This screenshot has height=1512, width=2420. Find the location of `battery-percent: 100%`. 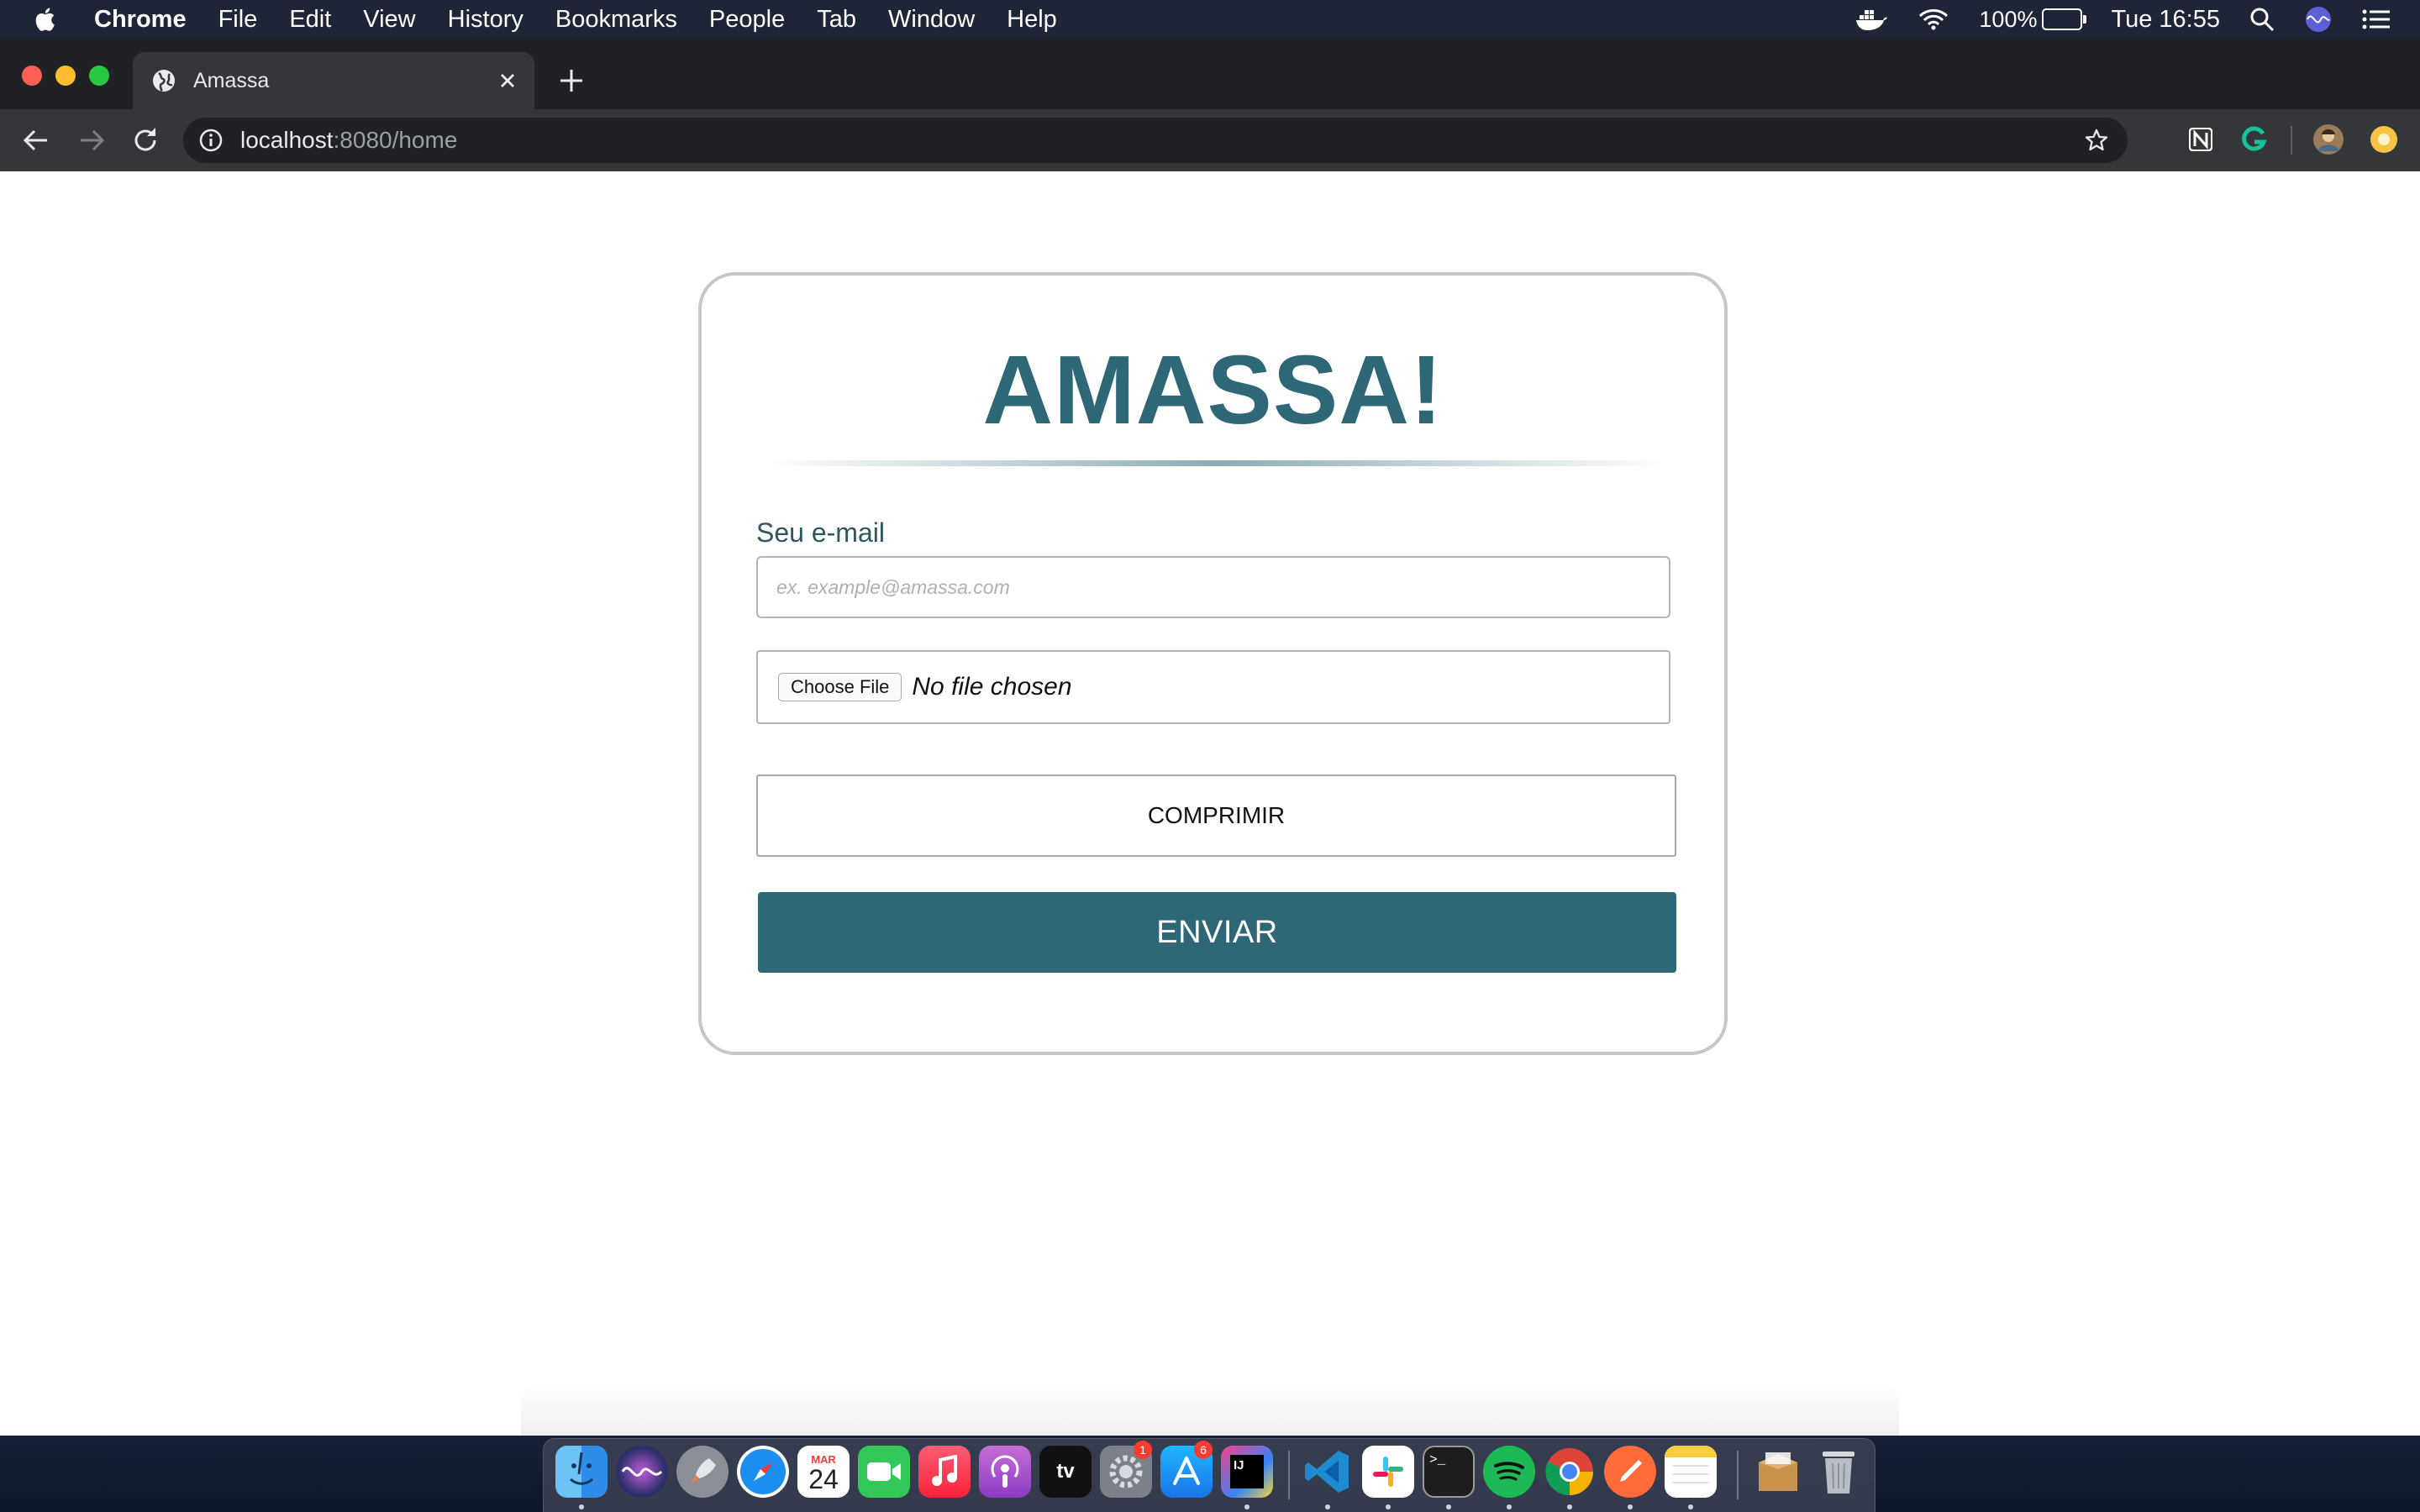

battery-percent: 100% is located at coordinates (2008, 19).